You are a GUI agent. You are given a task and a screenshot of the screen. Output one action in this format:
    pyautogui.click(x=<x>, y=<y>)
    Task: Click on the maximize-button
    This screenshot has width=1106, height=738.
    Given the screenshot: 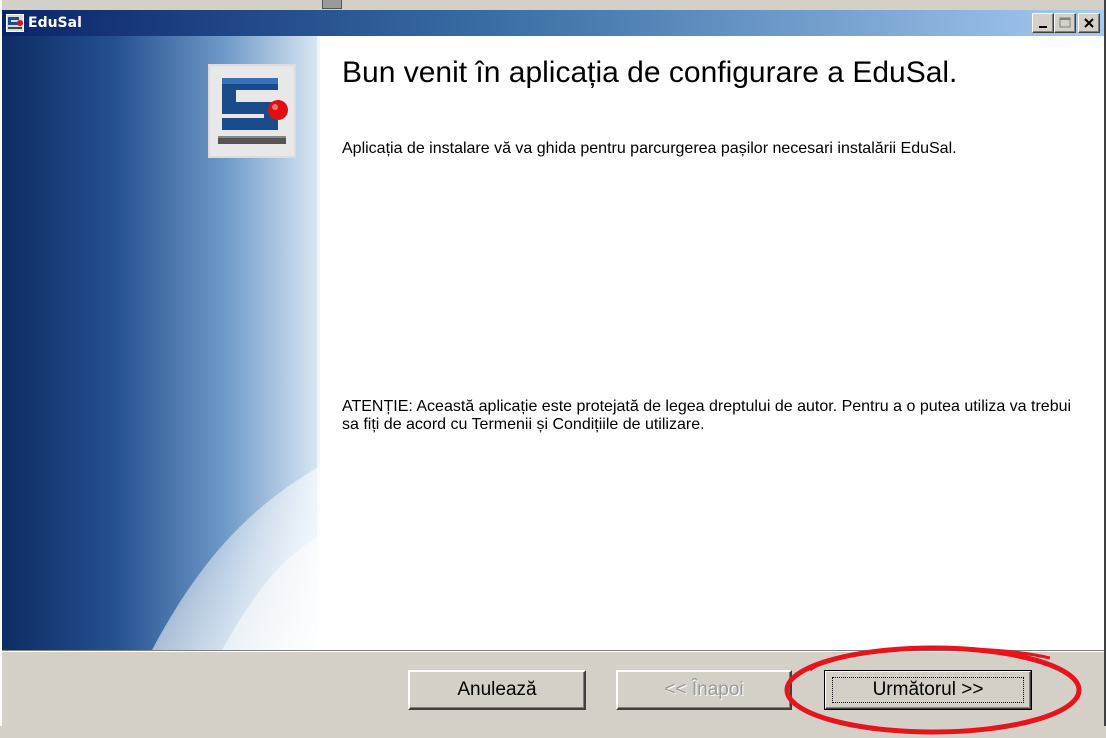 What is the action you would take?
    pyautogui.click(x=1065, y=23)
    